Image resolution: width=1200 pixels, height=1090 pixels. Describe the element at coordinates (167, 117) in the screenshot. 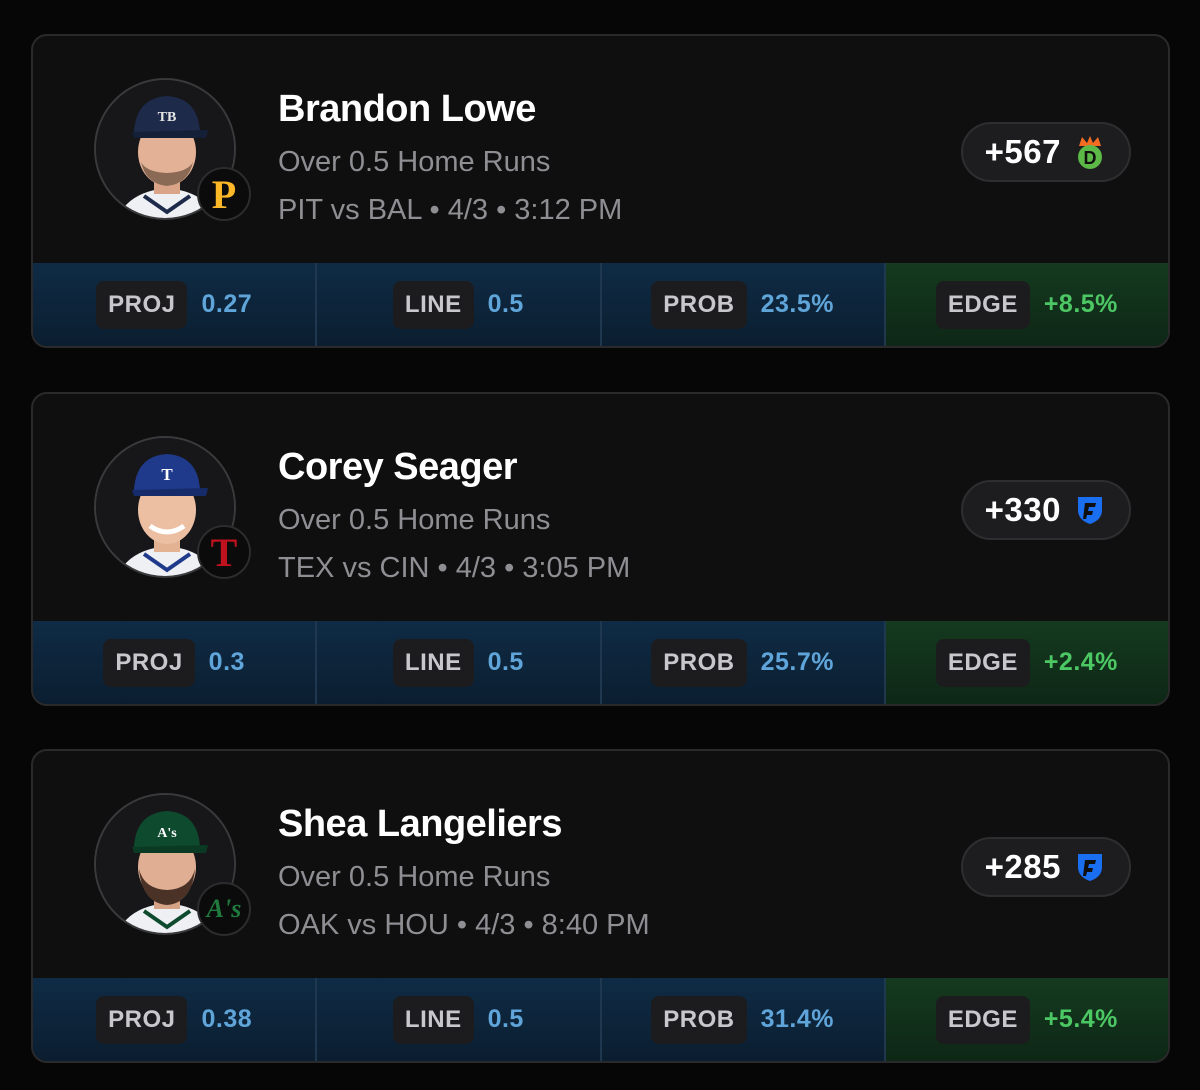

I see `cap-logo: TB` at that location.